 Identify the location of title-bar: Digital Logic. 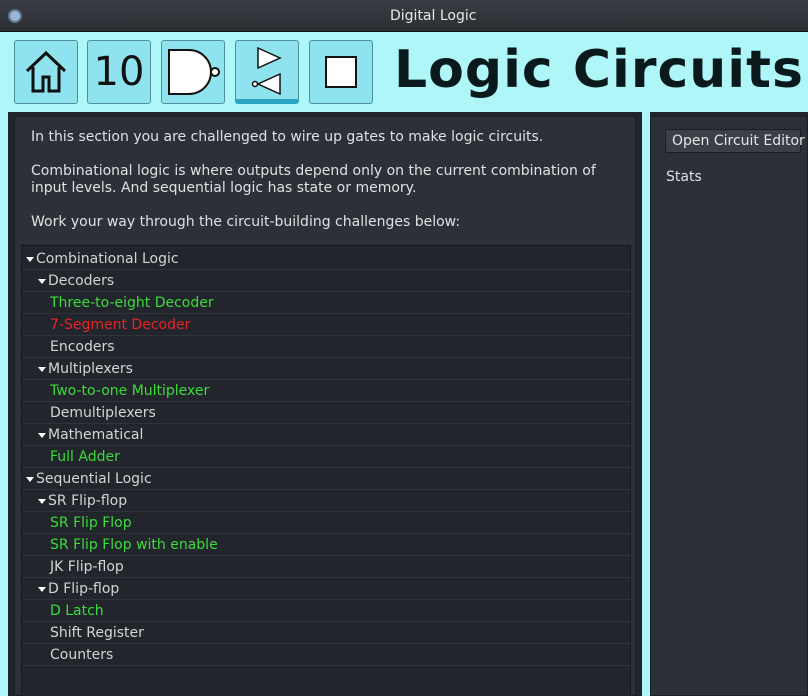
(404, 16).